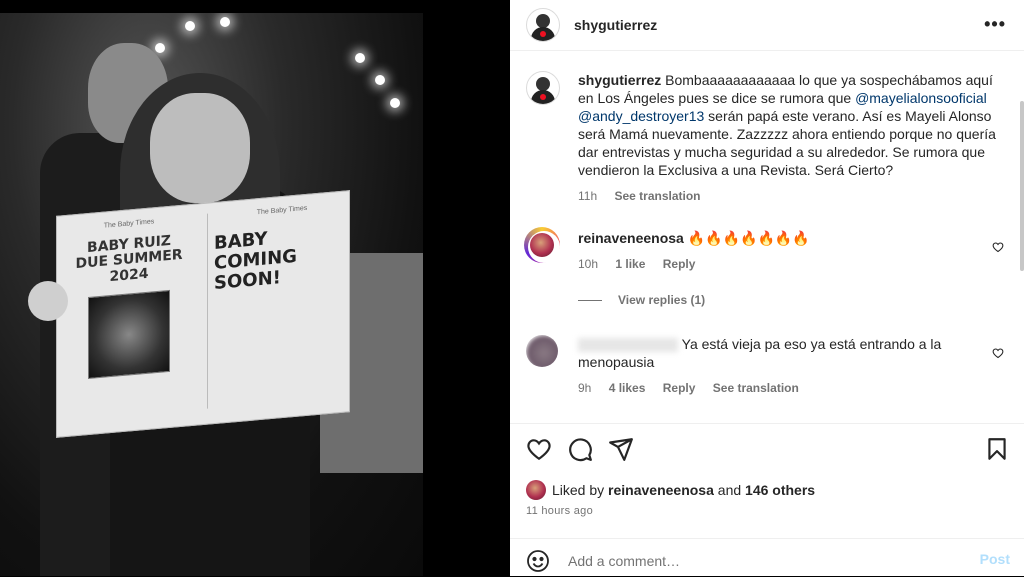 The width and height of the screenshot is (1024, 577). Describe the element at coordinates (129, 335) in the screenshot. I see `ultrasound-image` at that location.